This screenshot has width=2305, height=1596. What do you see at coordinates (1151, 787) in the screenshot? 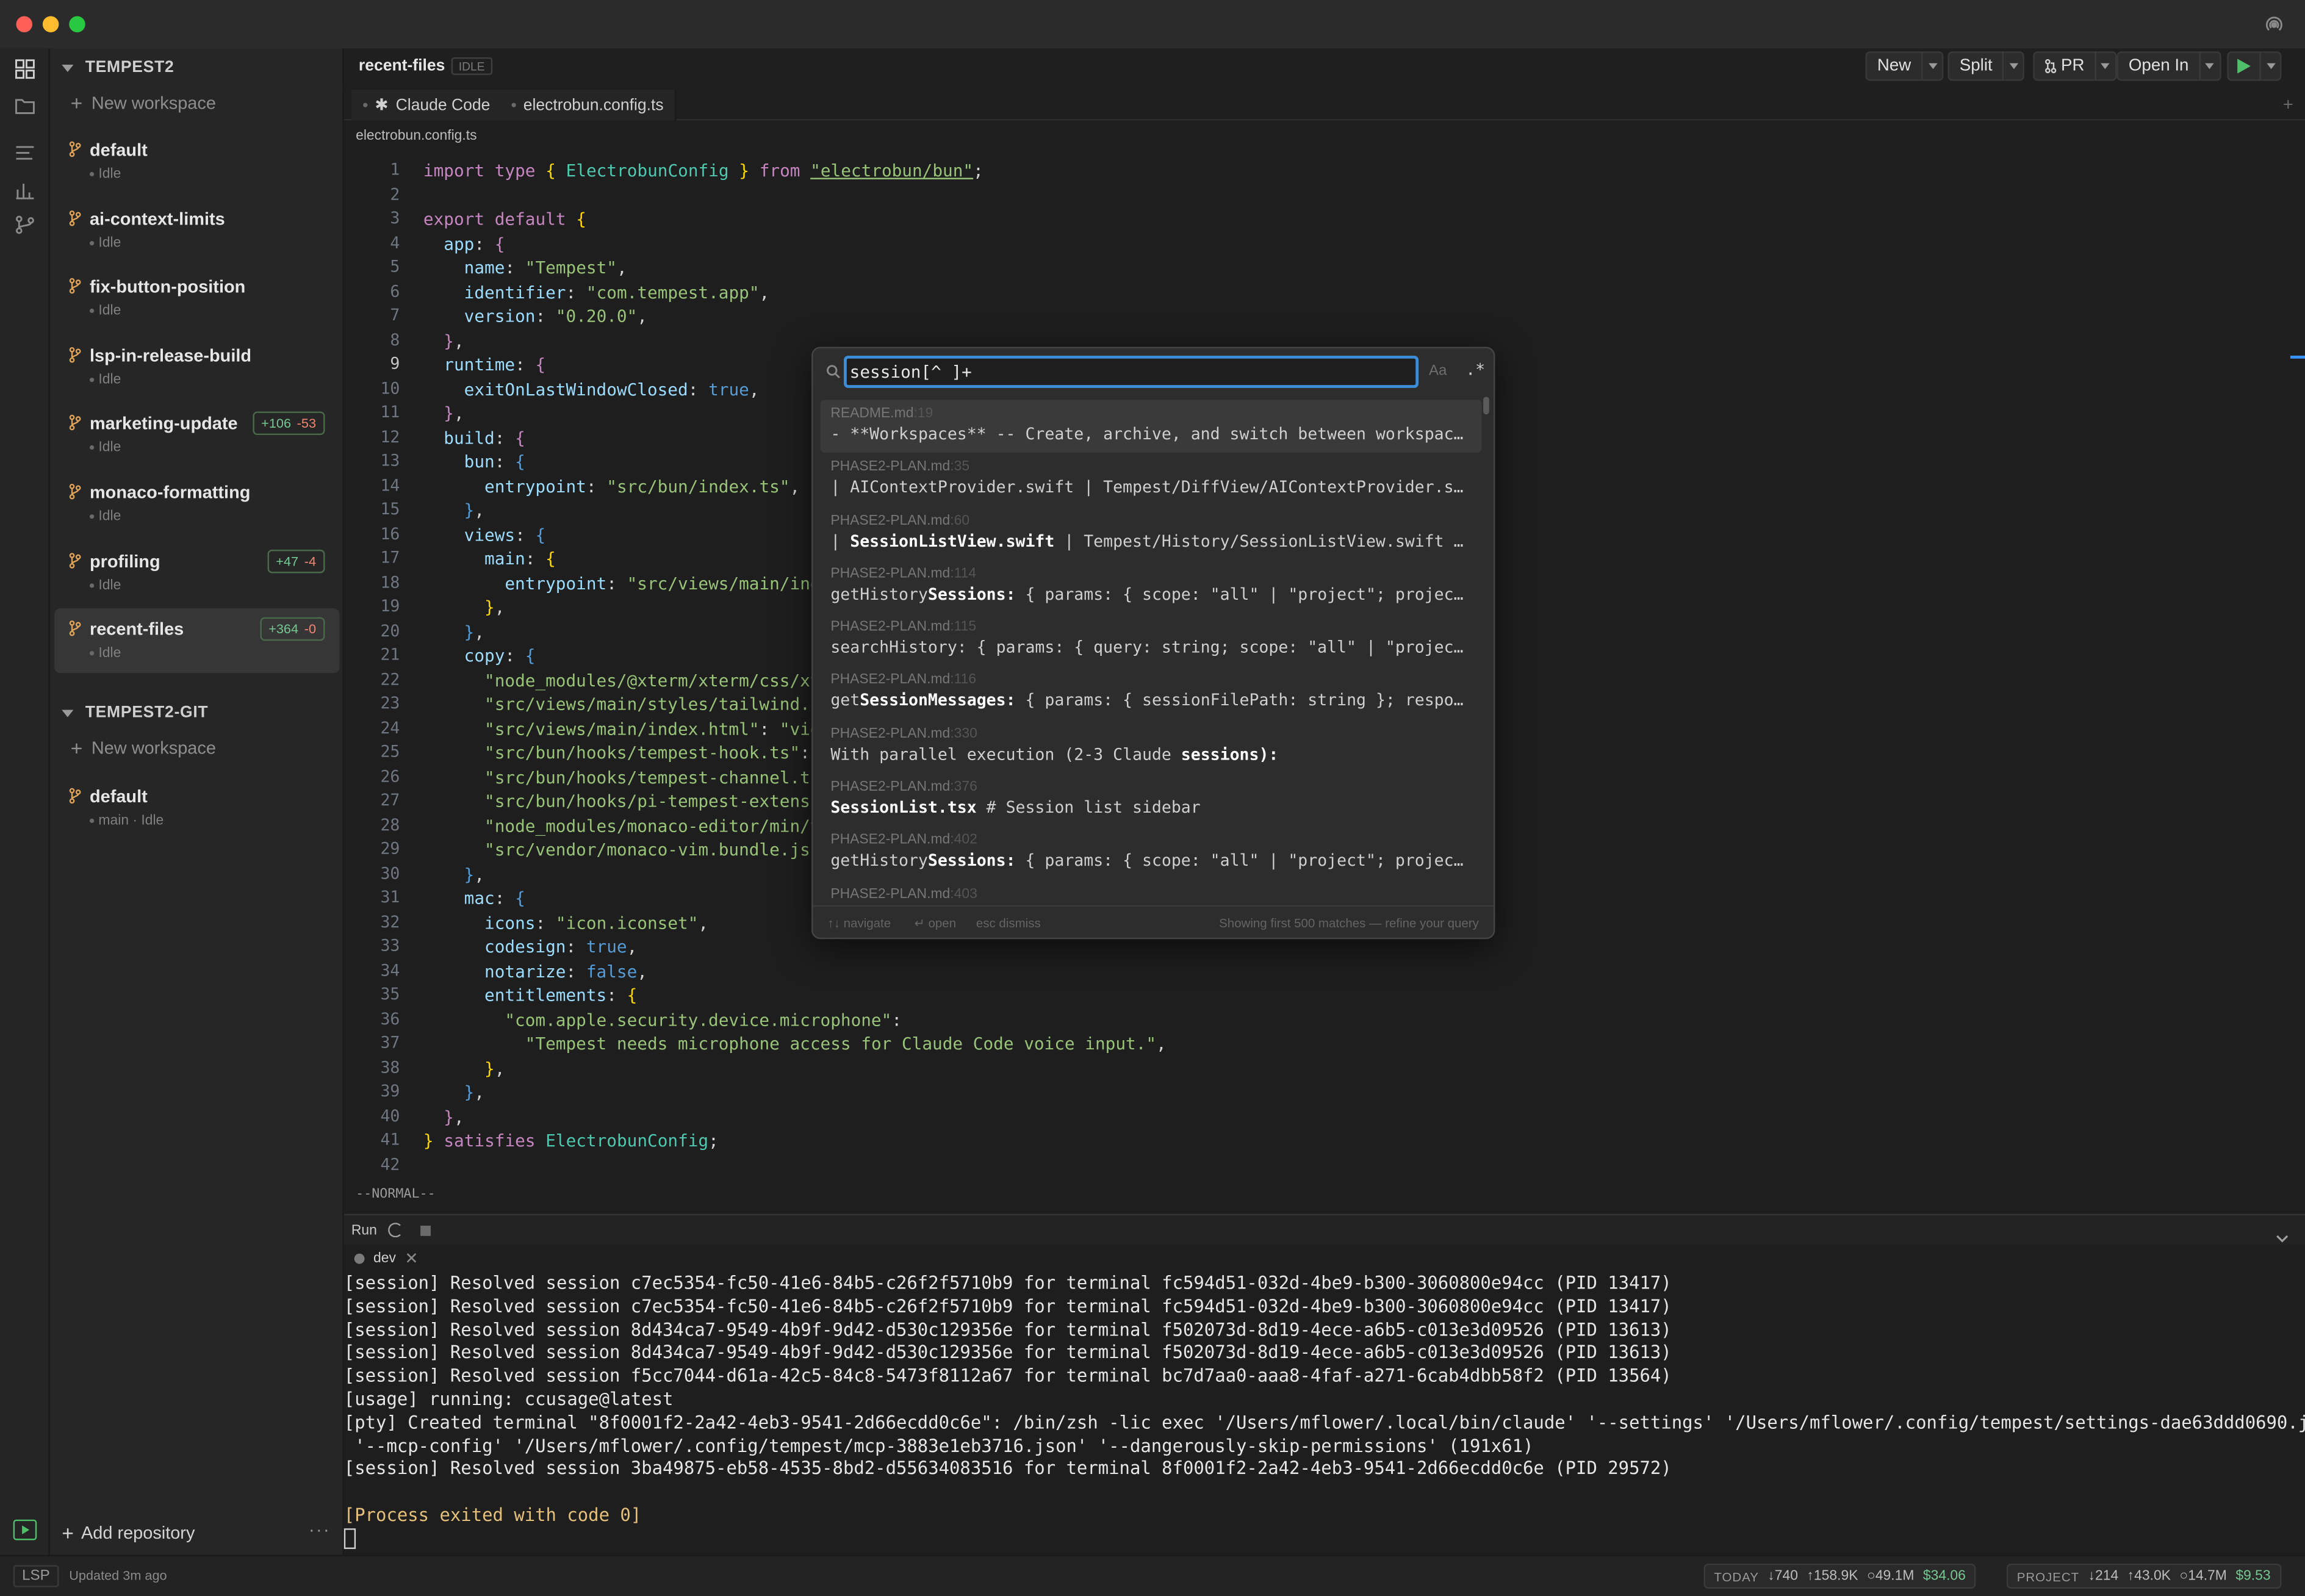
I see `result-file: PHASE2-PLAN.md:376` at bounding box center [1151, 787].